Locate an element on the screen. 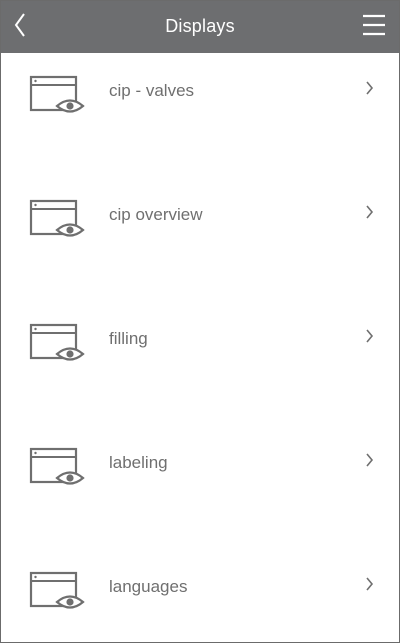  list-item-label: cip overview is located at coordinates (156, 214).